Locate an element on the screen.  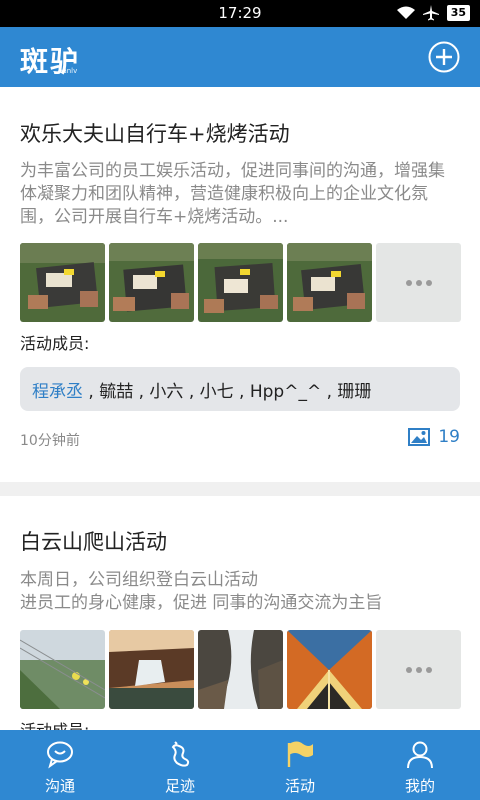
members-list: 程承丞 , 毓喆 , 小六 , 小七 , Hpp^_^ , 珊珊 is located at coordinates (240, 389).